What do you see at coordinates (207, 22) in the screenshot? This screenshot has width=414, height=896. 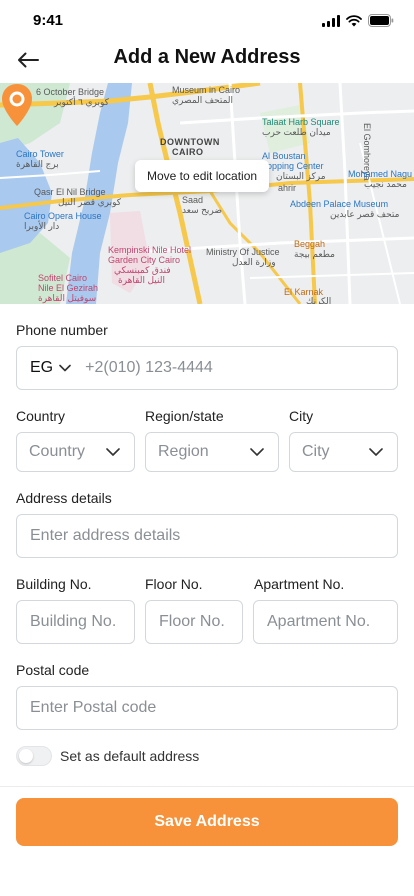 I see `status-bar: 9:41` at bounding box center [207, 22].